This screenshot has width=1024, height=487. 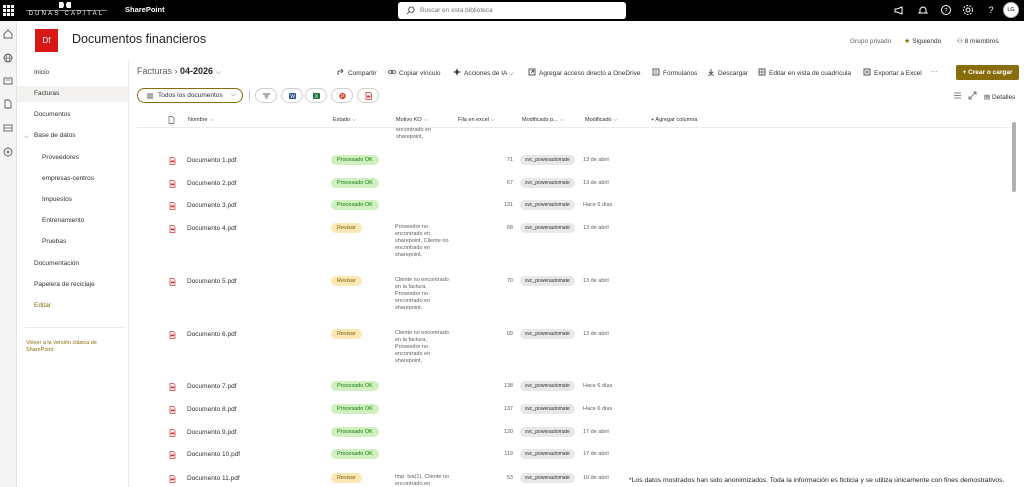 I want to click on scrollbar-thumb, so click(x=1014, y=157).